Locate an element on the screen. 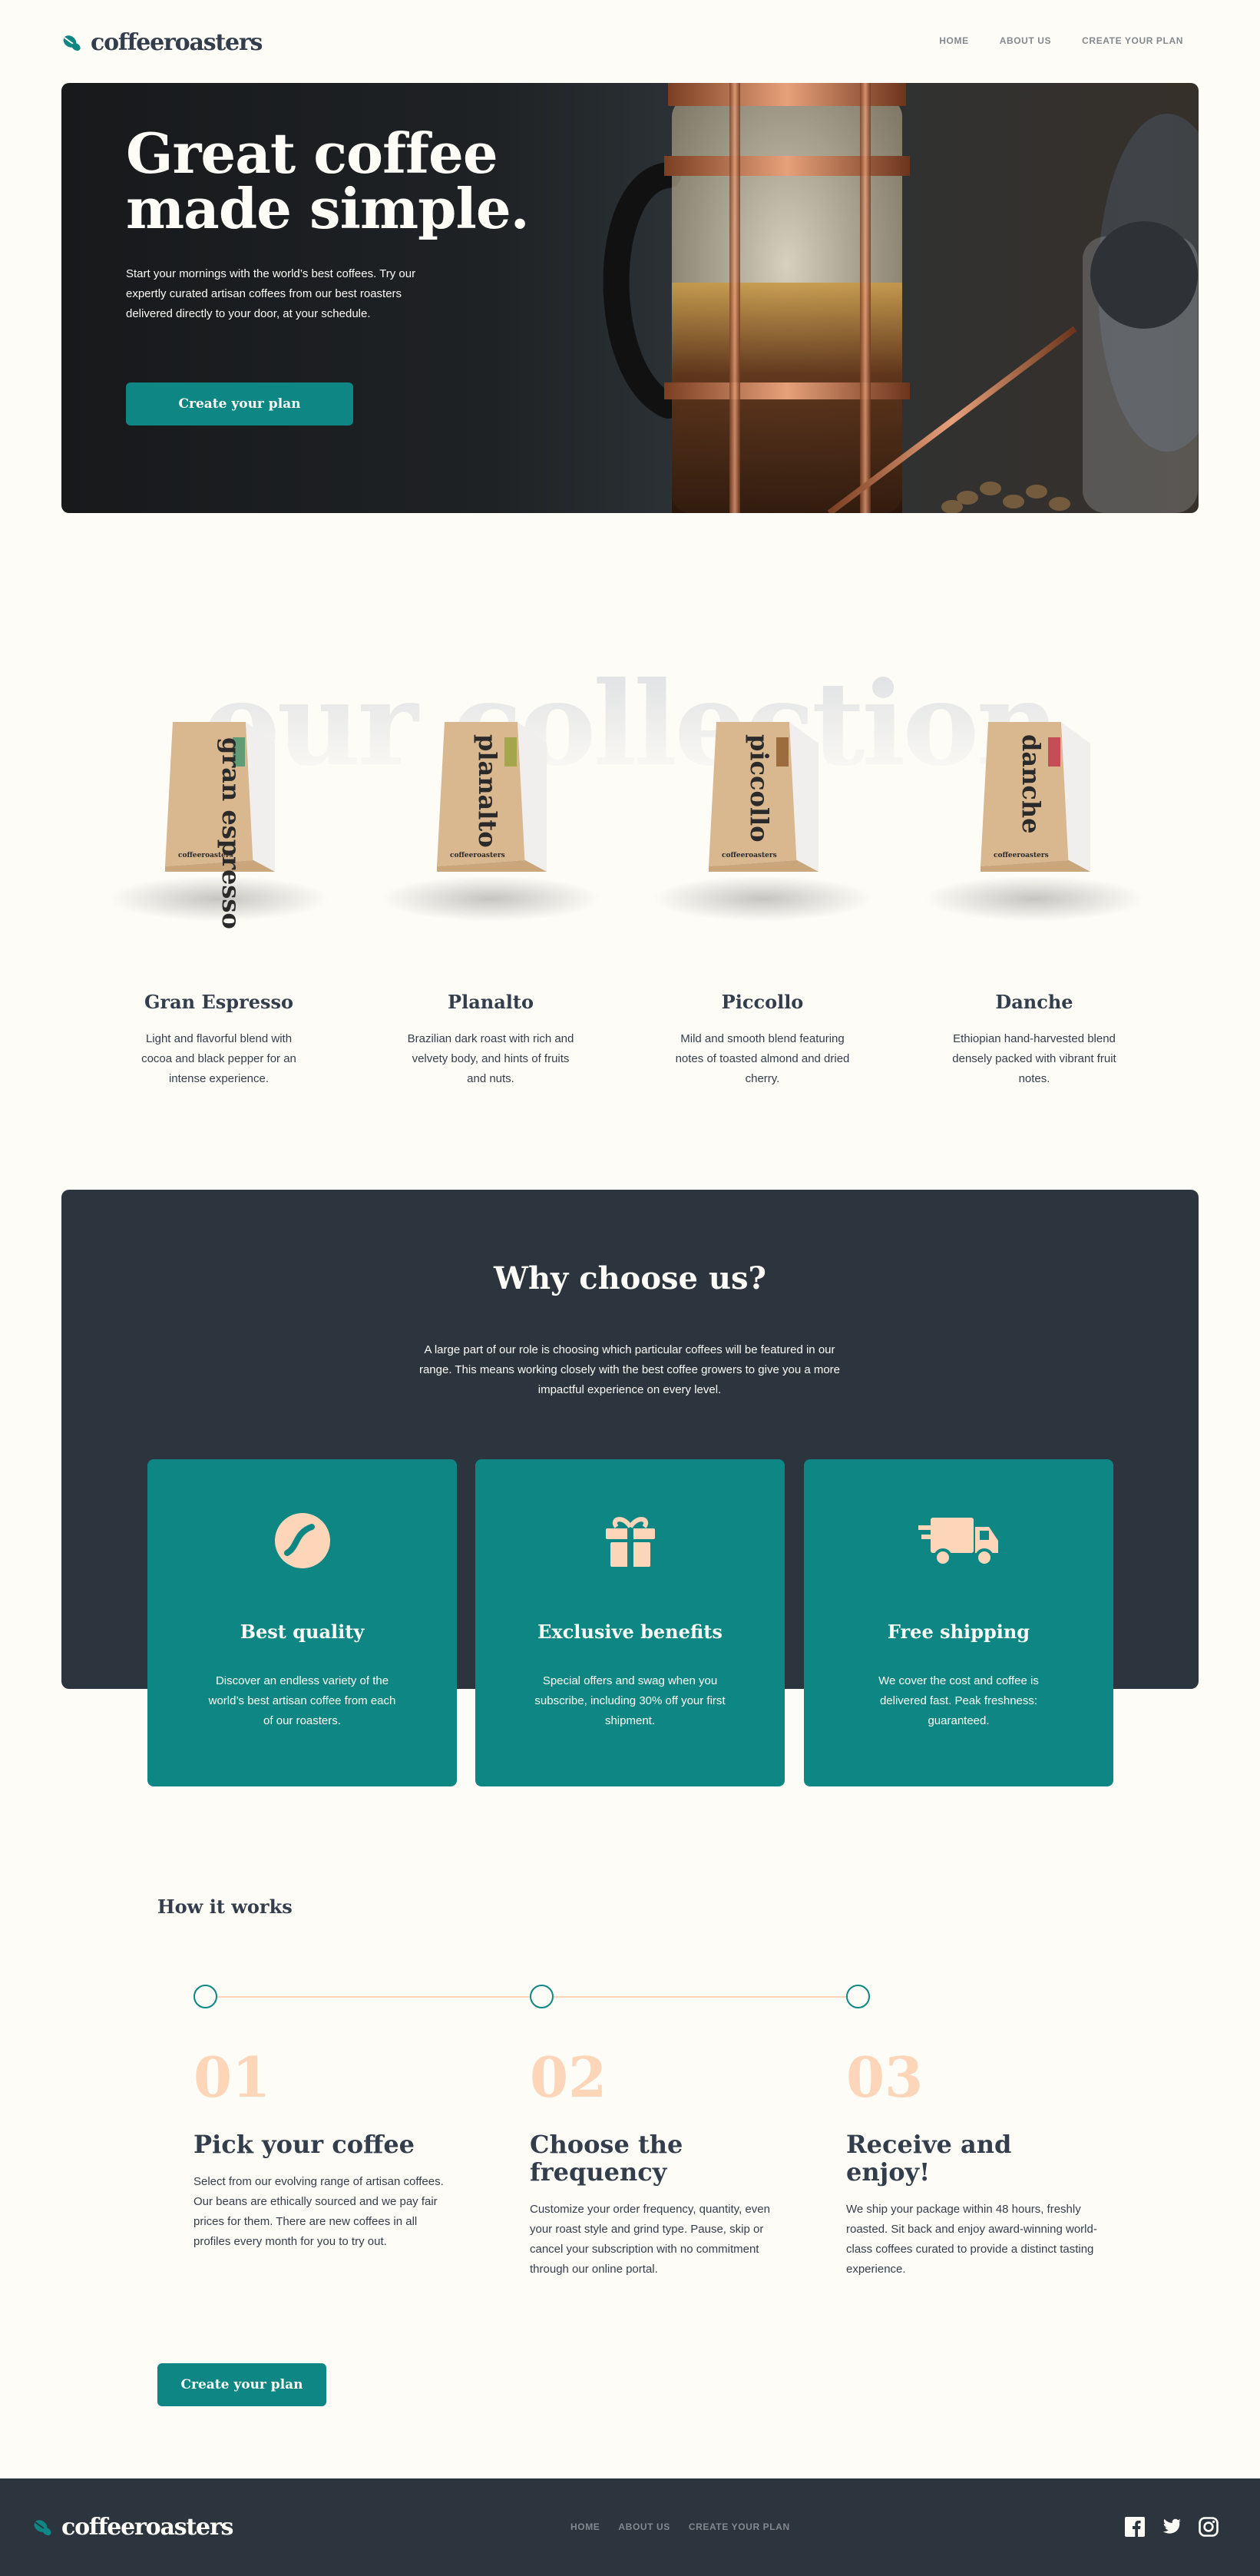 This screenshot has width=1260, height=2576. product-name: Gran Espresso is located at coordinates (219, 1002).